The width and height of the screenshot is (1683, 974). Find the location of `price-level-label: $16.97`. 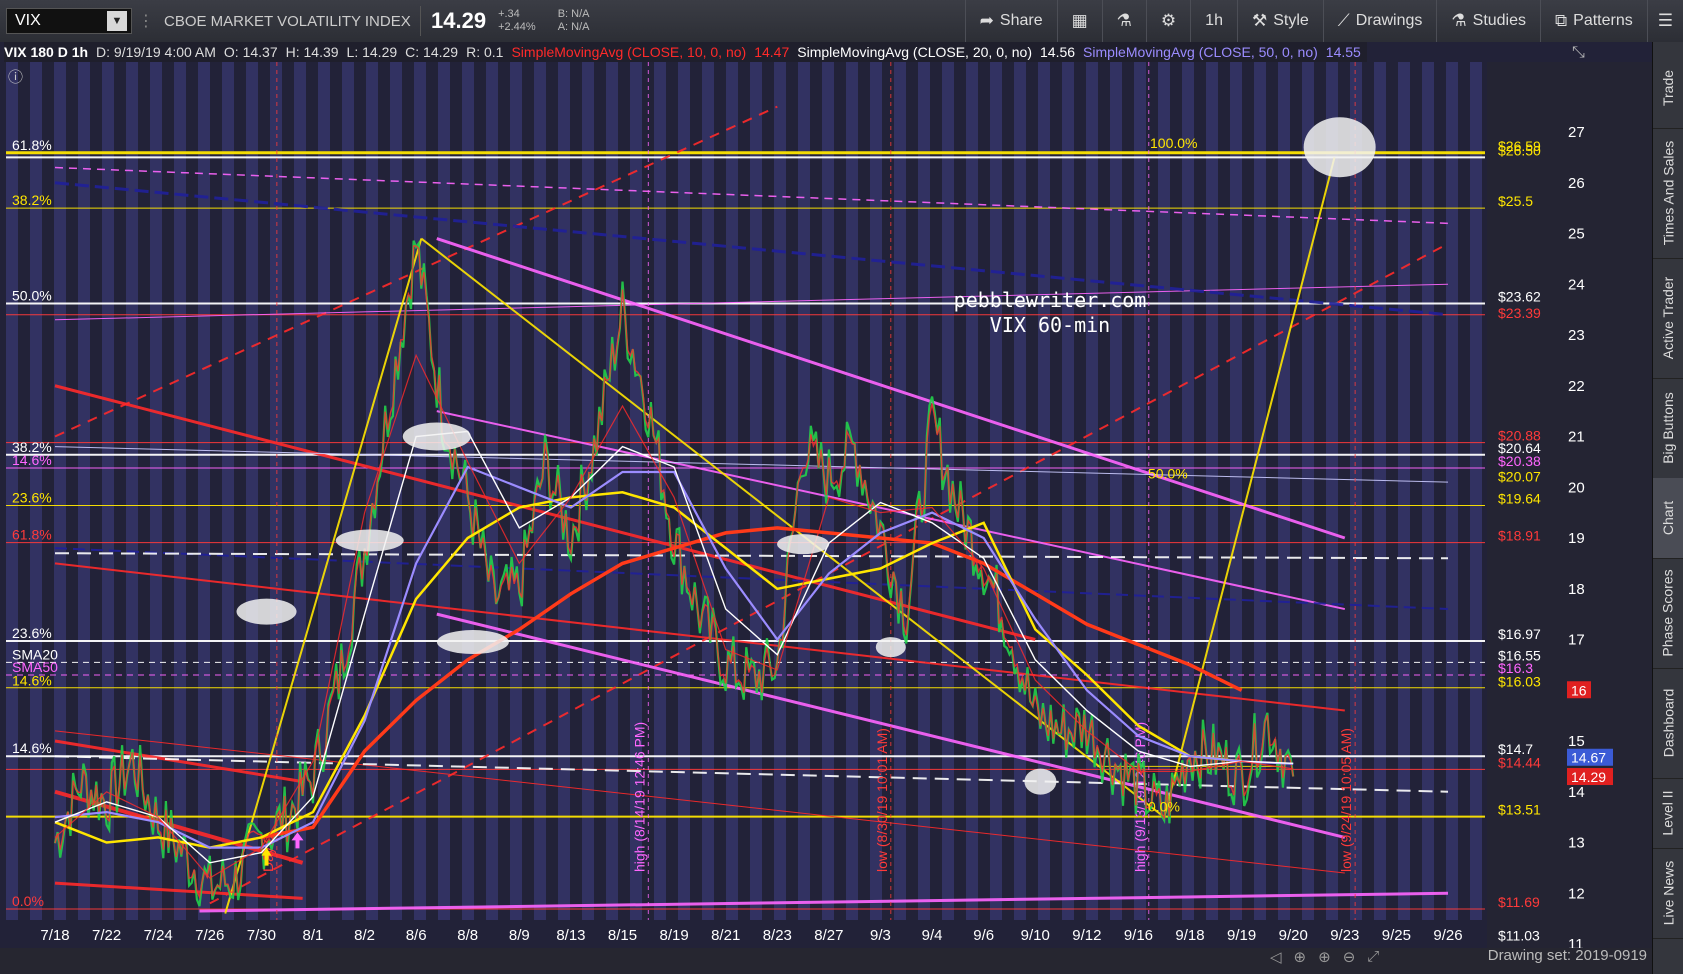

price-level-label: $16.97 is located at coordinates (1519, 634).